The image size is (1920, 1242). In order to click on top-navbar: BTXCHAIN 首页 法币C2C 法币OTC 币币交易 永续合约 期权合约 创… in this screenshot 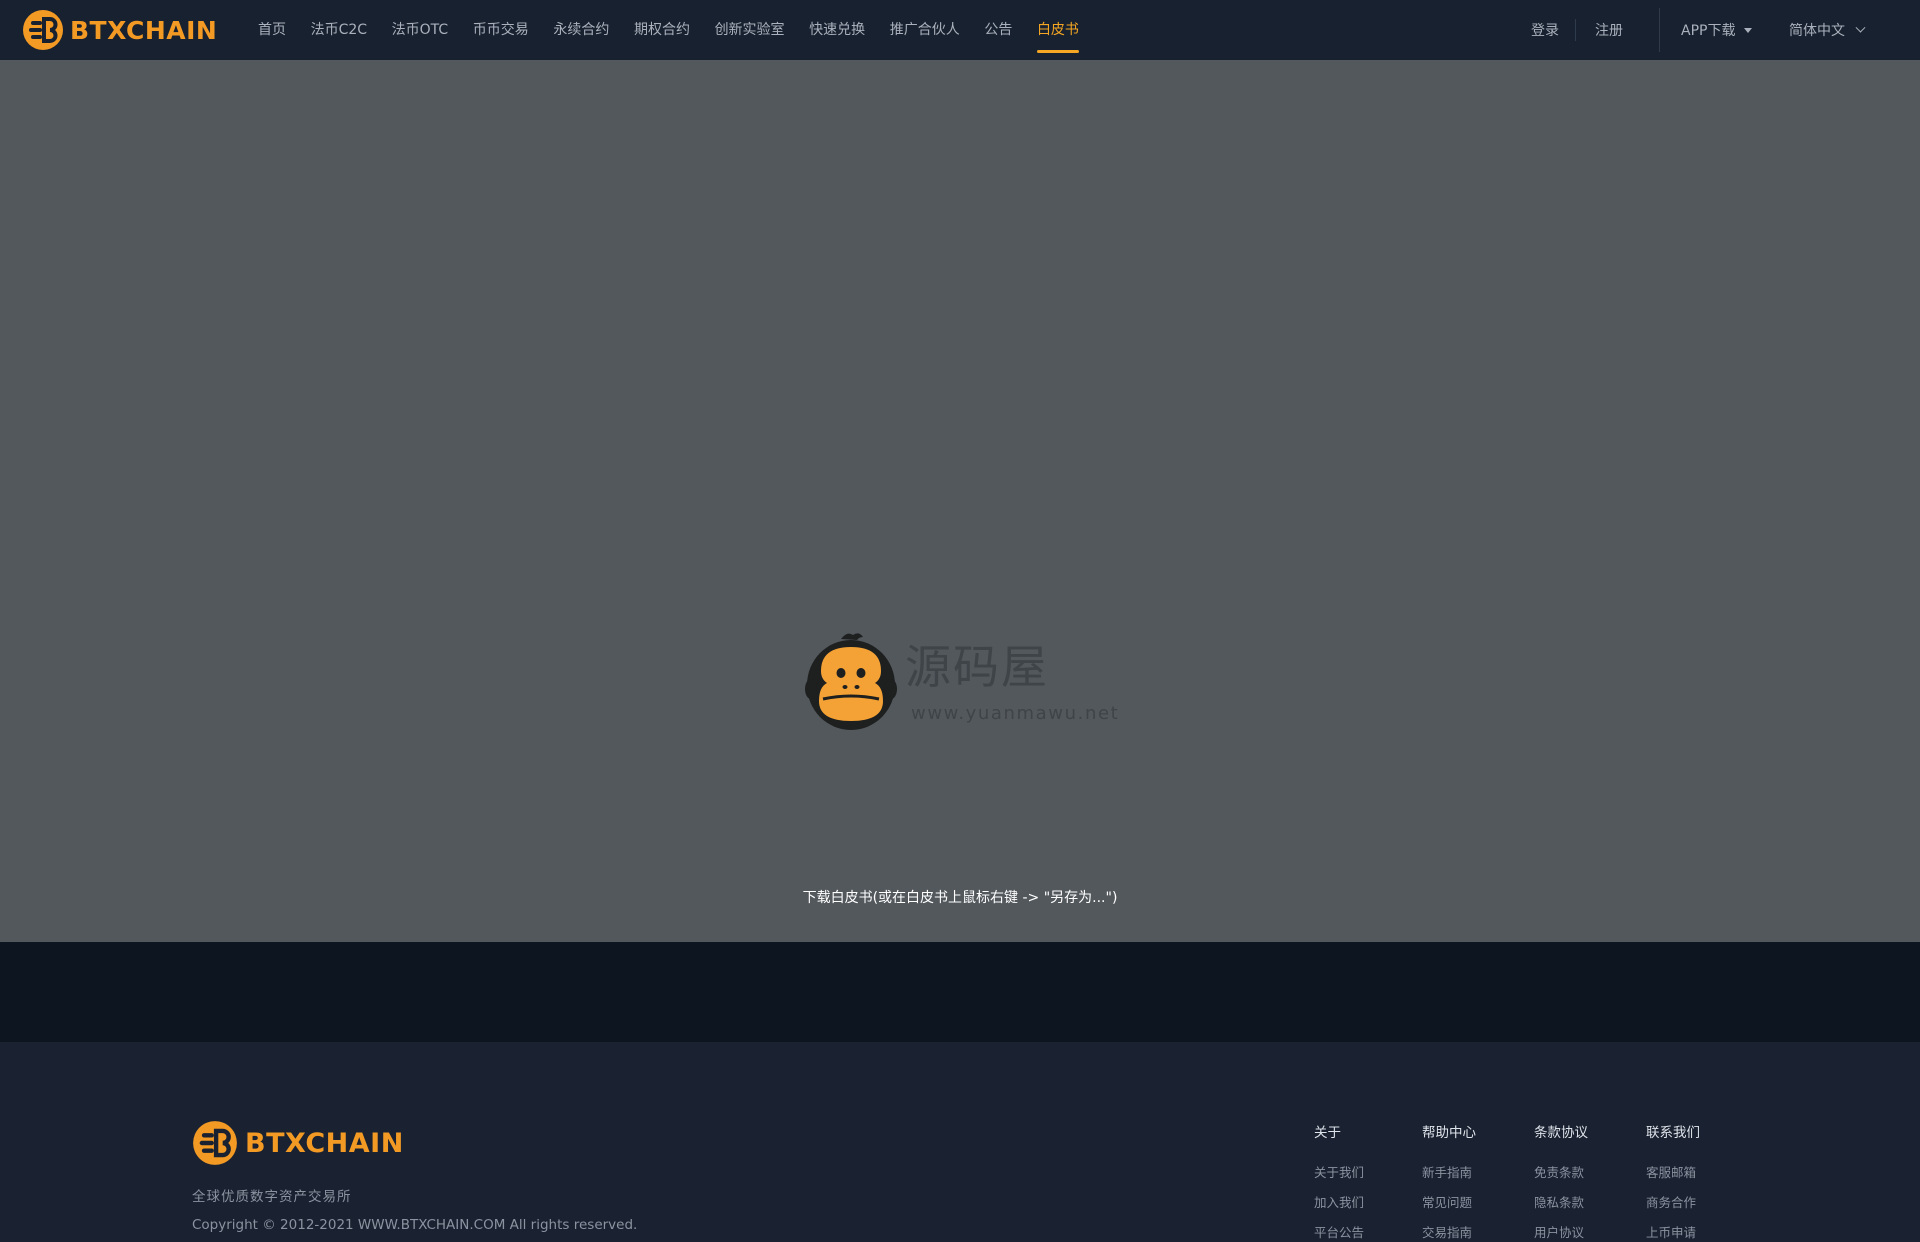, I will do `click(960, 30)`.